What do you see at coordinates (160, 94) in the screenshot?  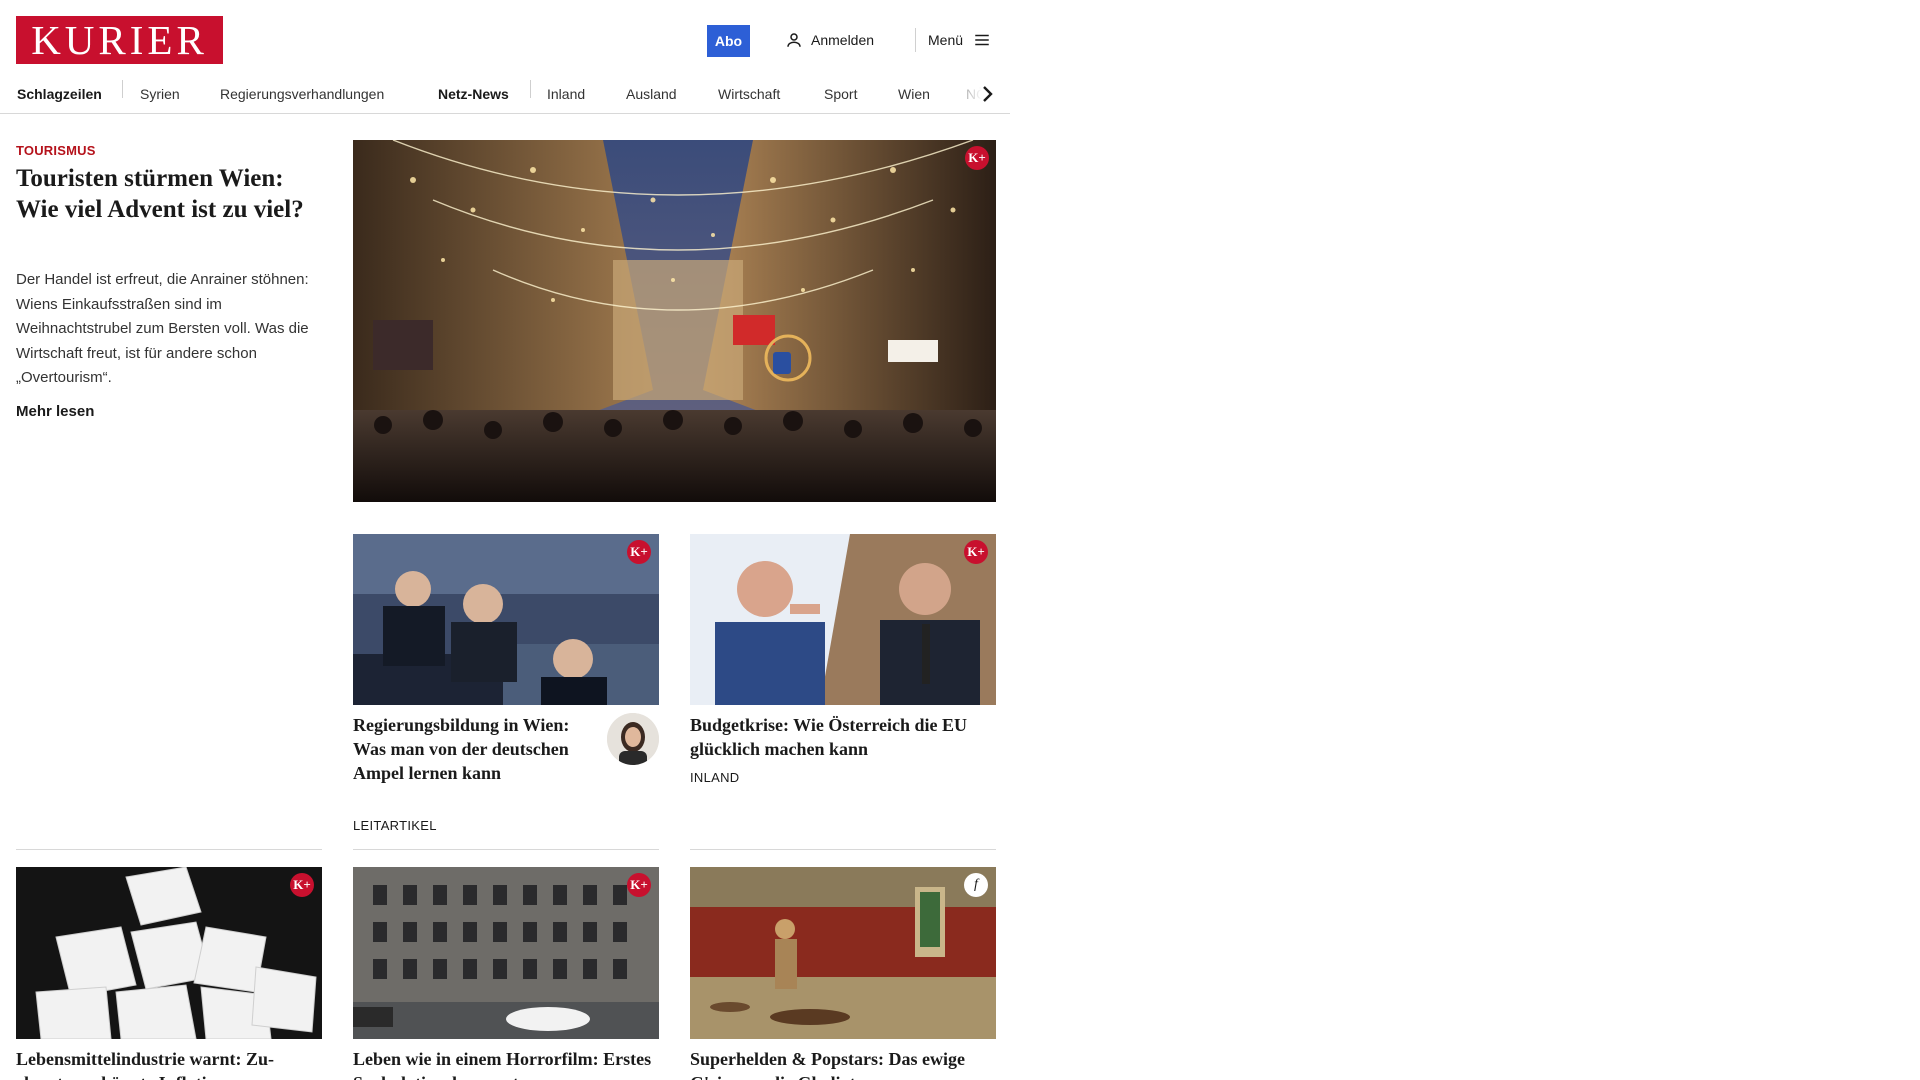 I see `nav-item-syrien: Syrien` at bounding box center [160, 94].